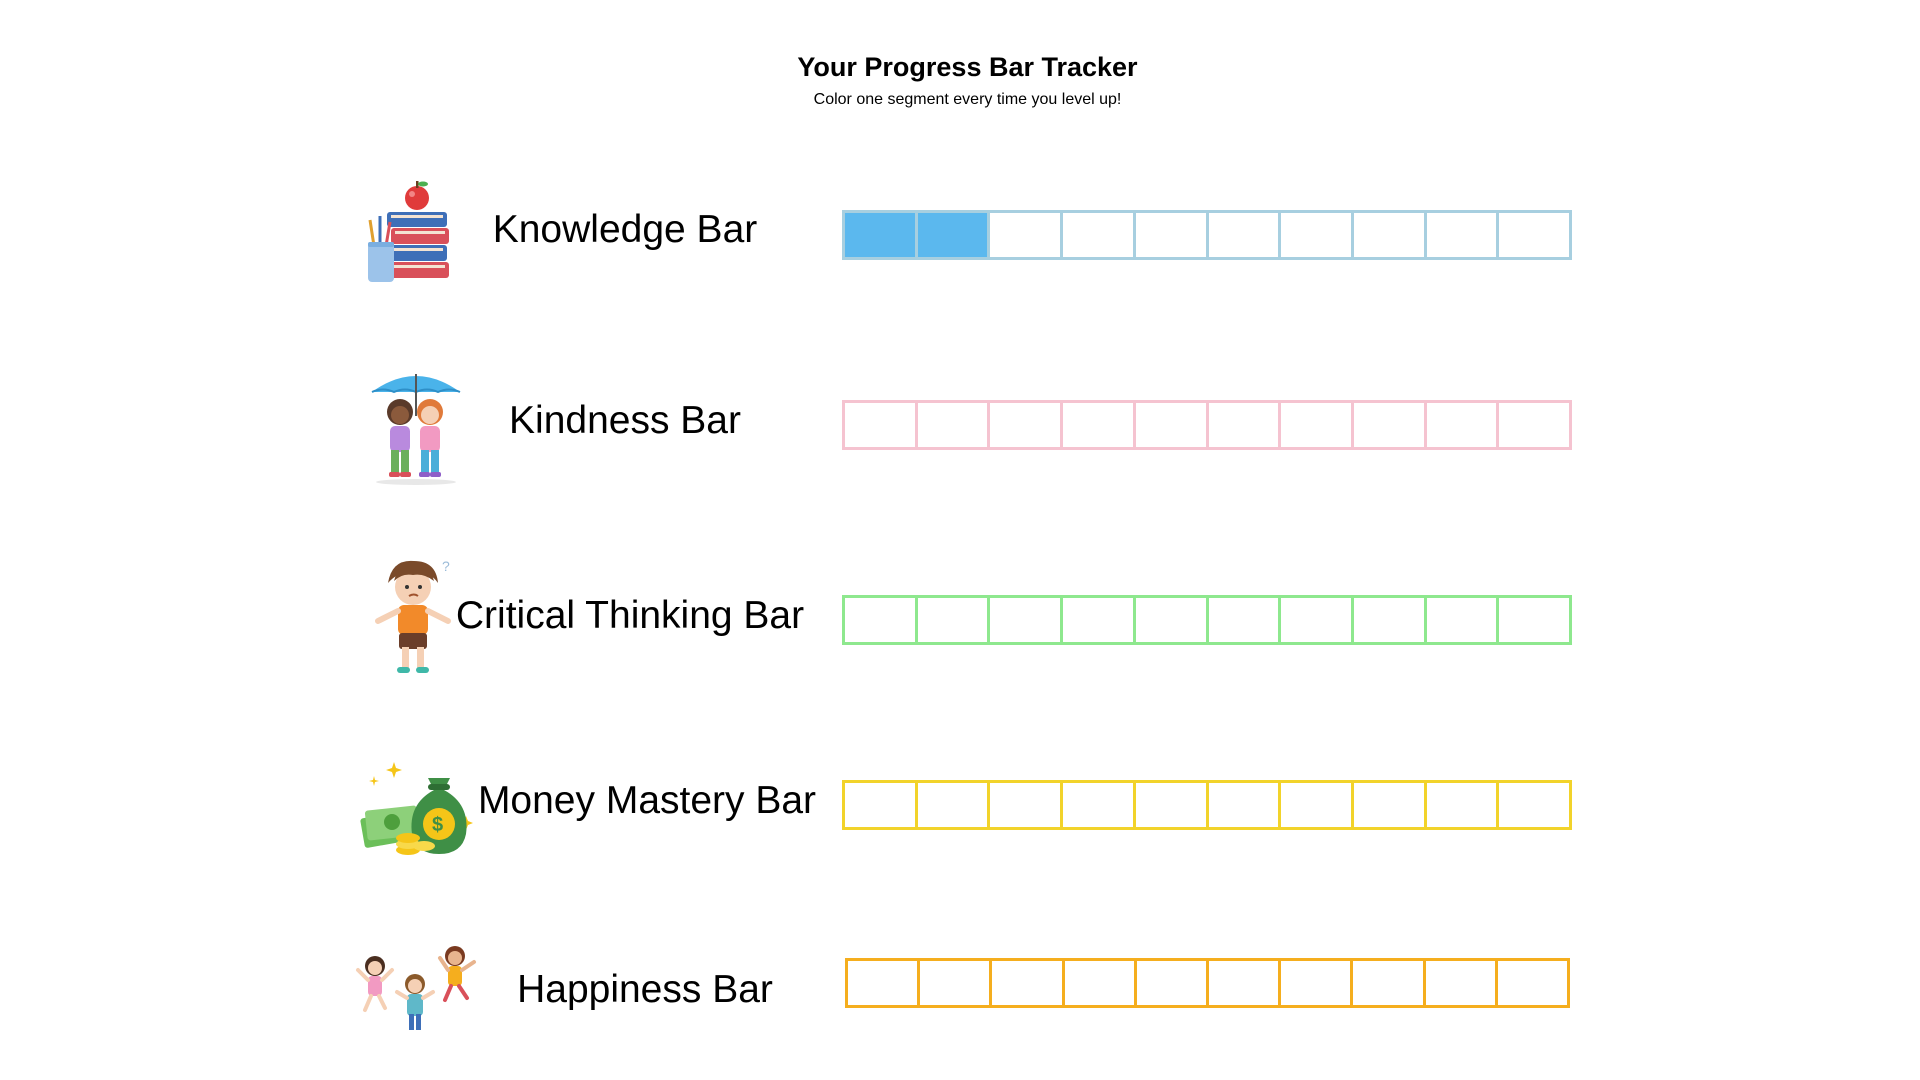  I want to click on tracker-row-money-mastery: $ Money Mastery Bar, so click(960, 815).